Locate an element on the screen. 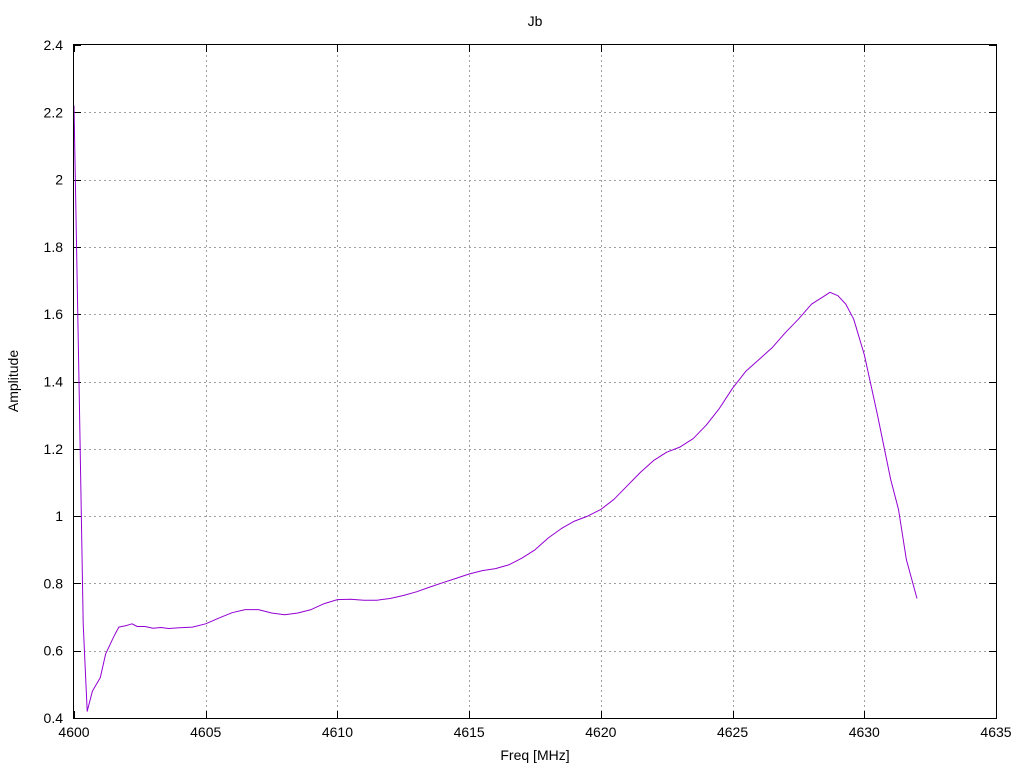  y-tick-label: 1.2 is located at coordinates (54, 449).